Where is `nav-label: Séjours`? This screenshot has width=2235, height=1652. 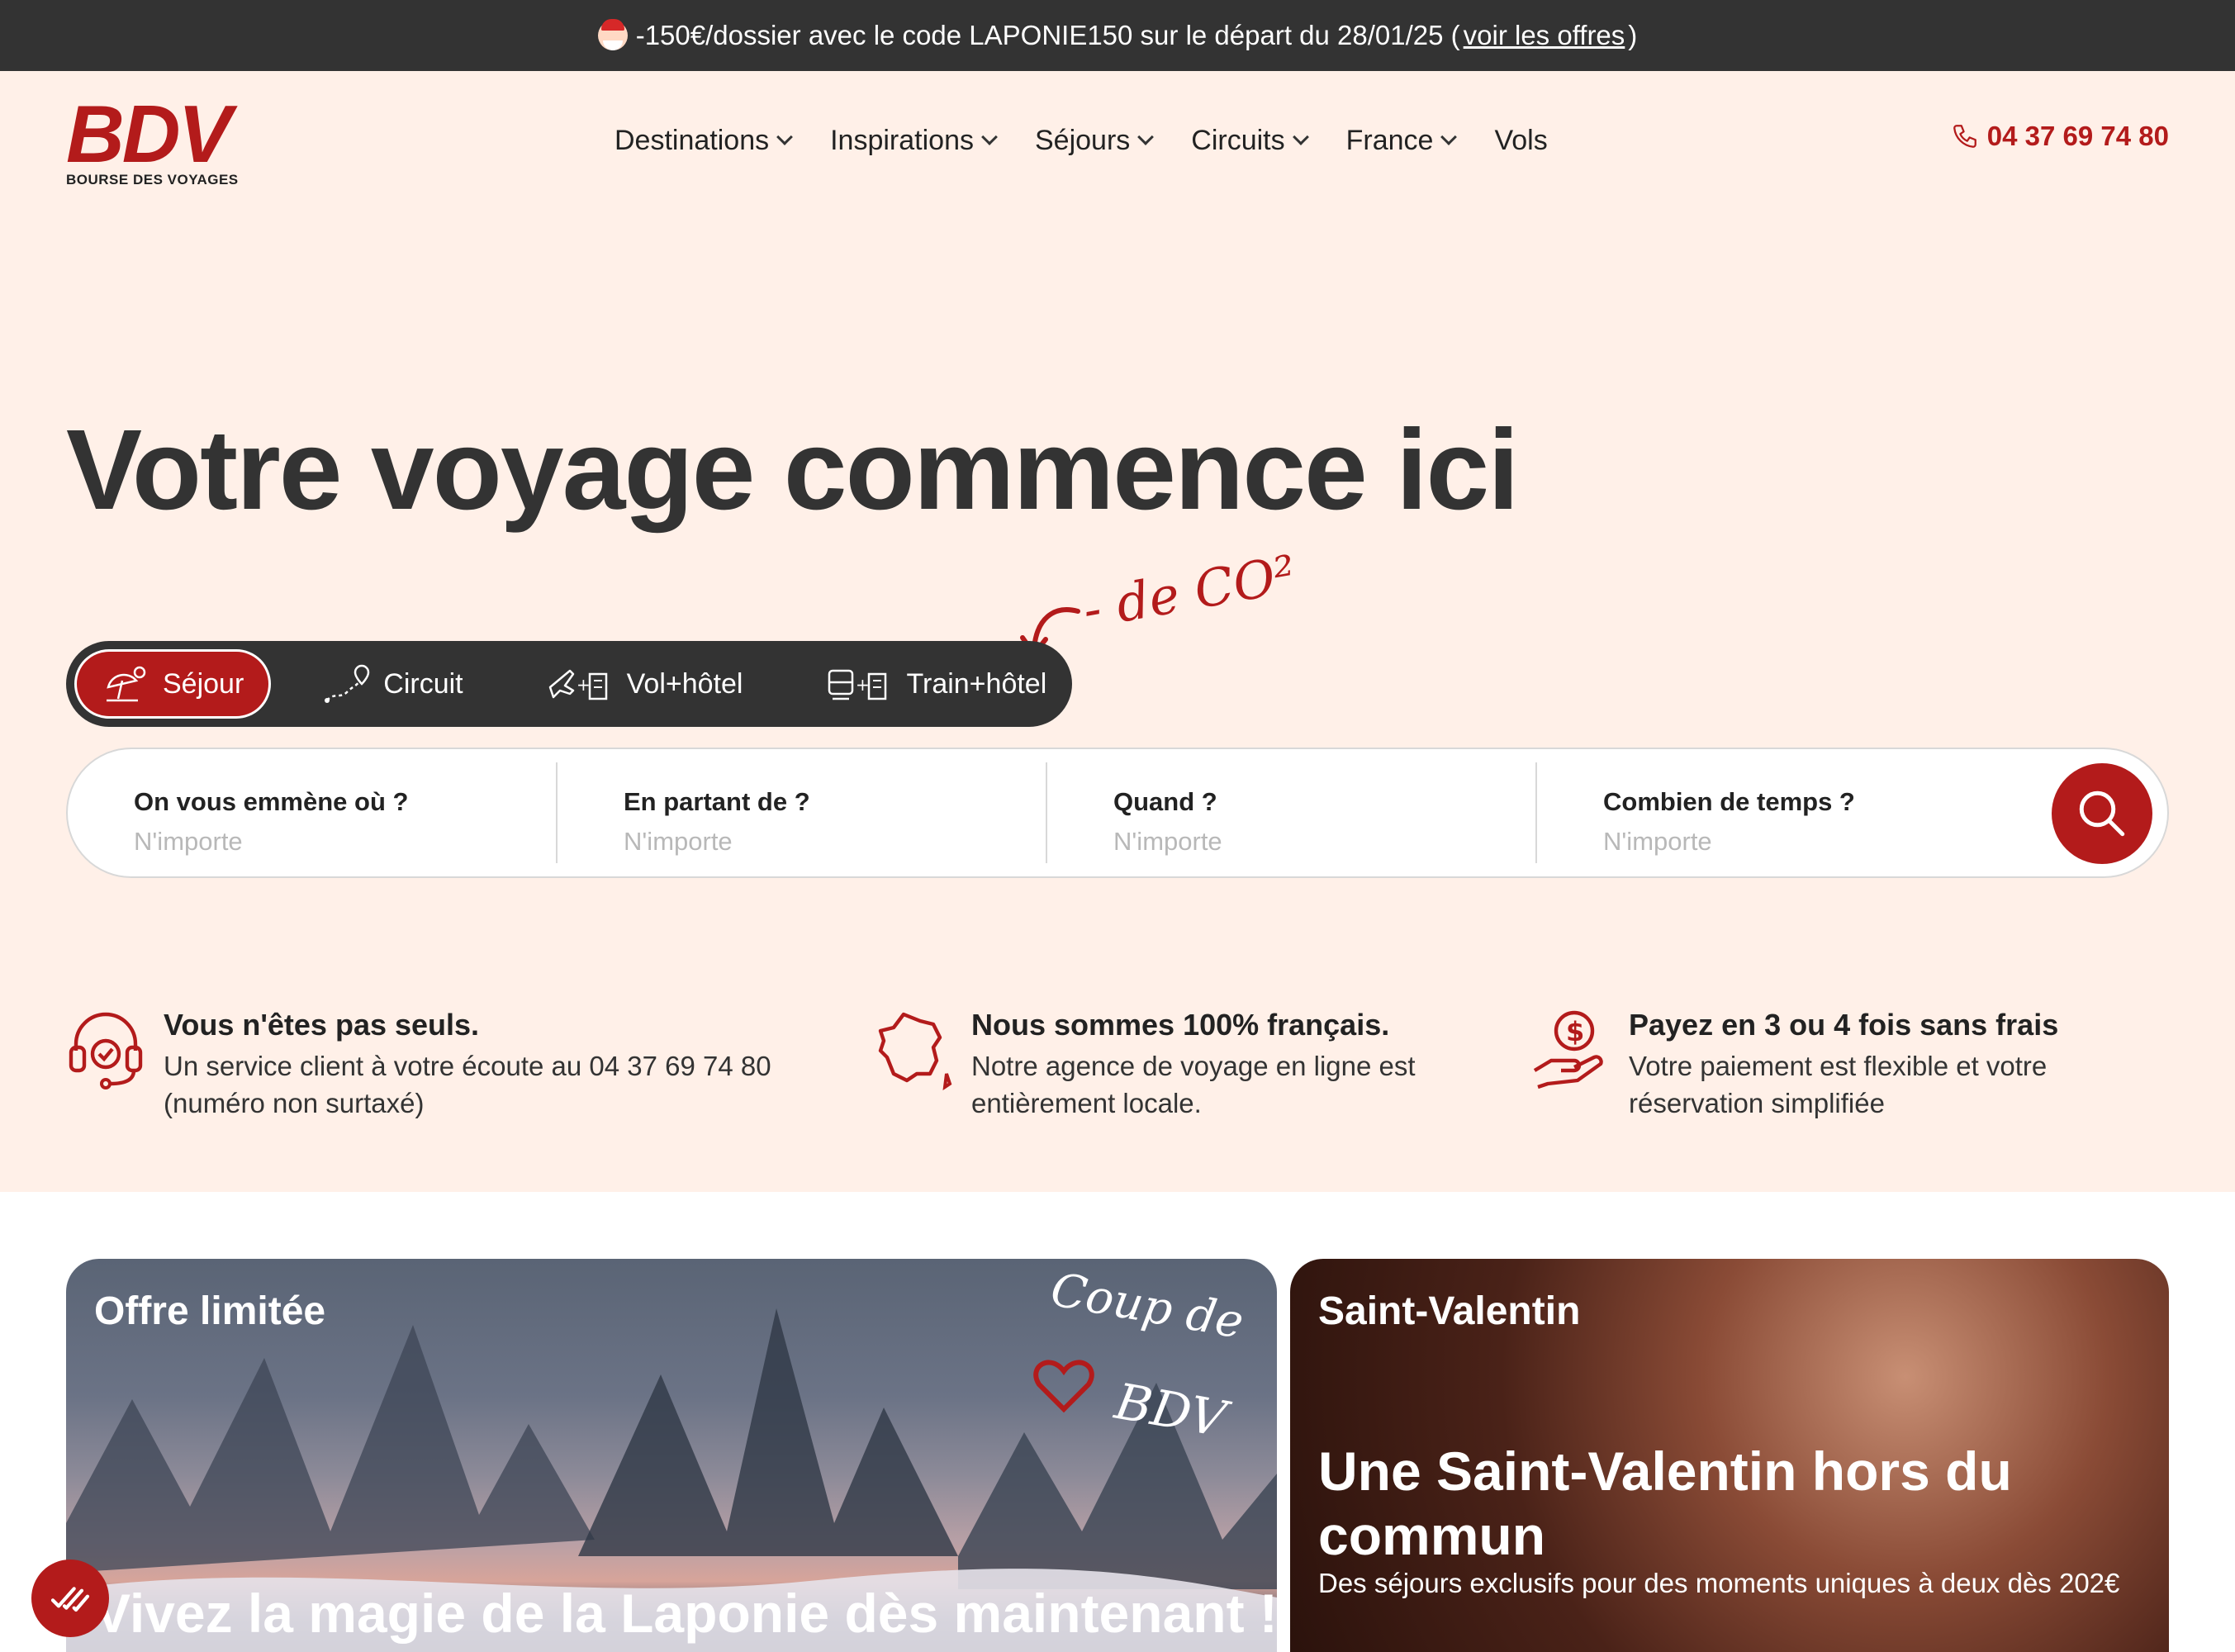
nav-label: Séjours is located at coordinates (1082, 140).